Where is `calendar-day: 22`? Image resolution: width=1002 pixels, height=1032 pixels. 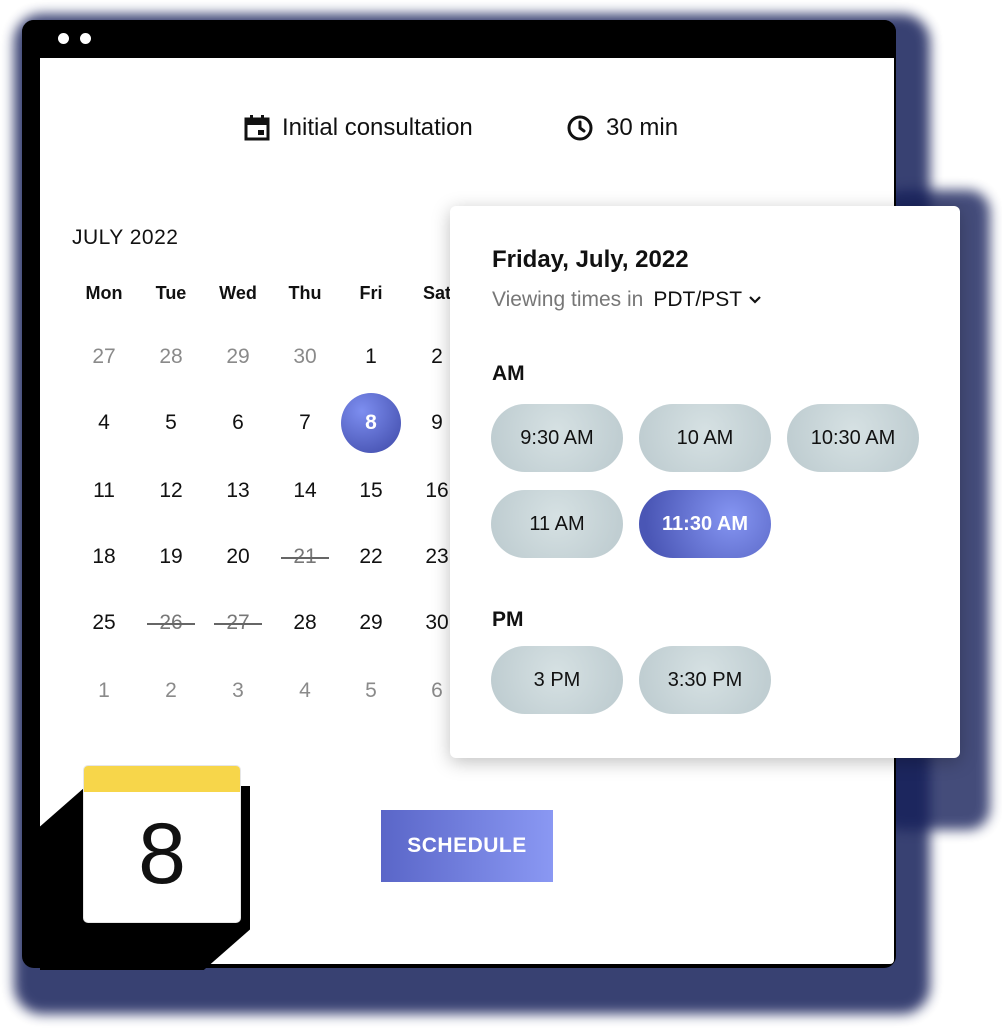 calendar-day: 22 is located at coordinates (371, 557).